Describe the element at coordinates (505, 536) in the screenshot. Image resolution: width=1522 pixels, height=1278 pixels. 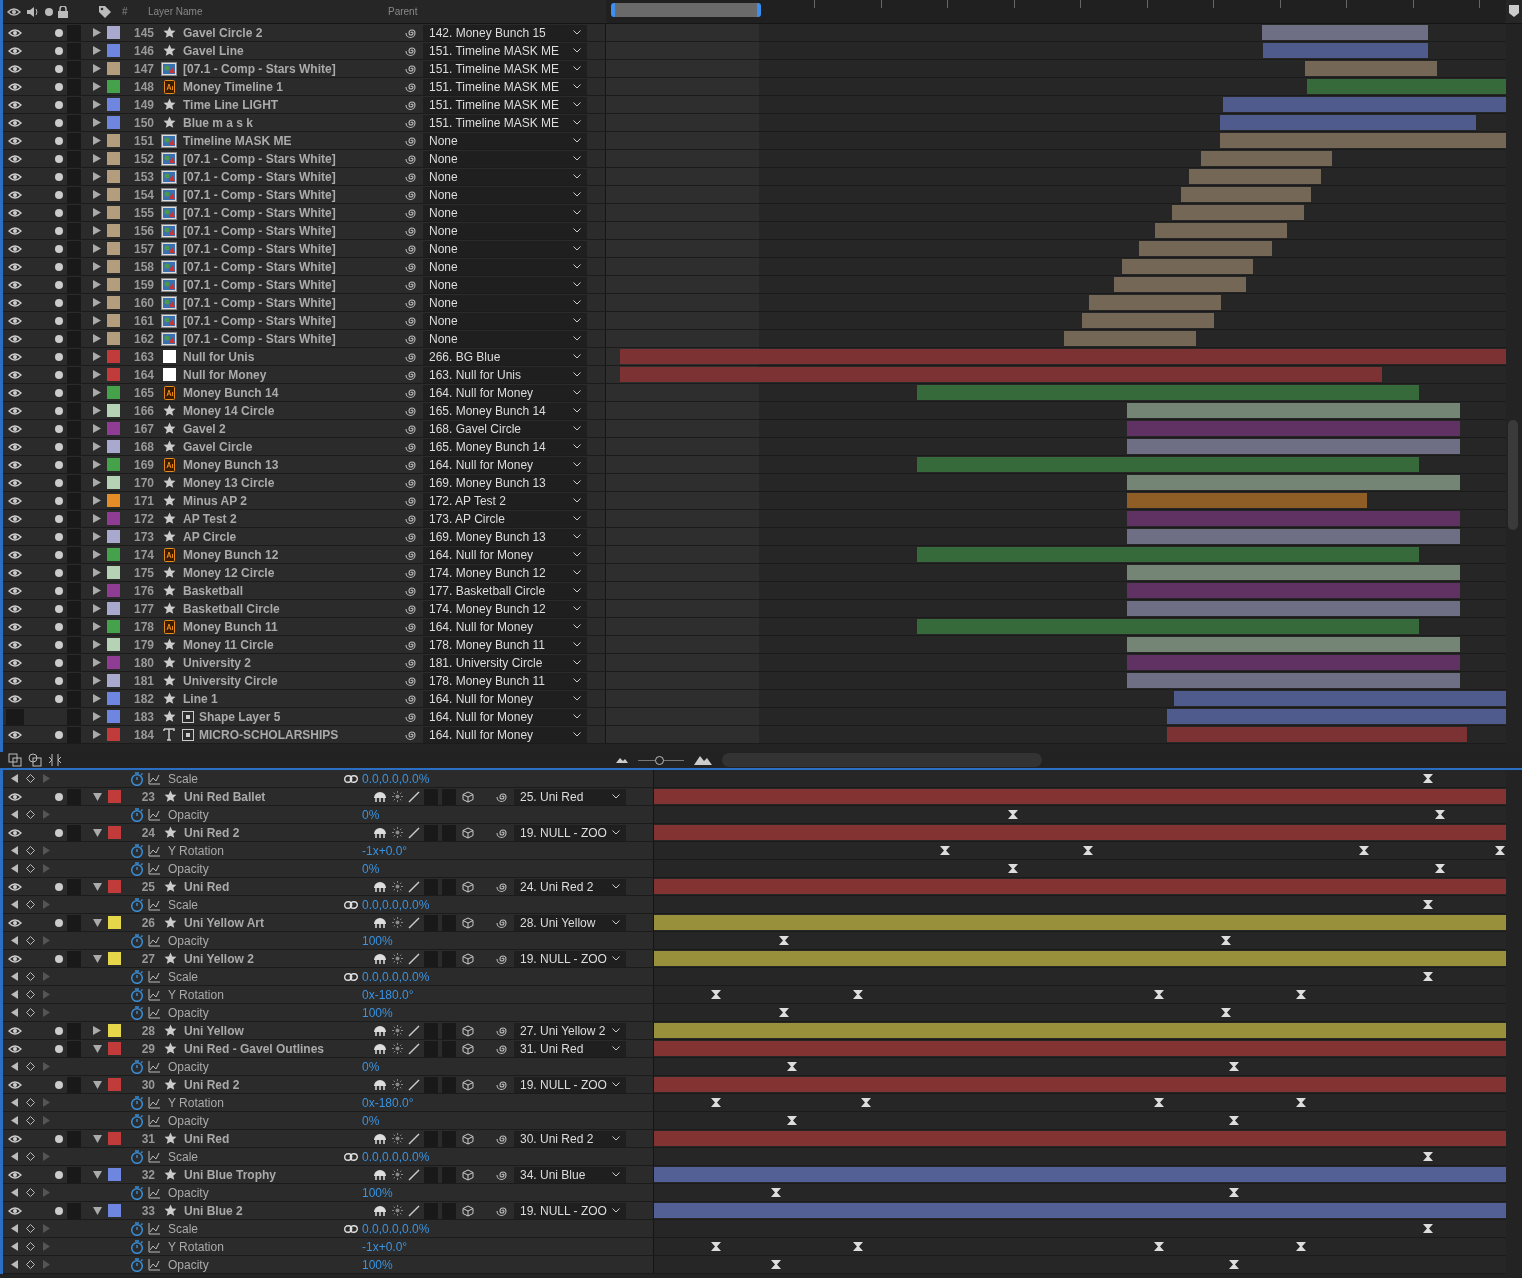
I see `parent-dropdown: 169. Money Bunch 13` at that location.